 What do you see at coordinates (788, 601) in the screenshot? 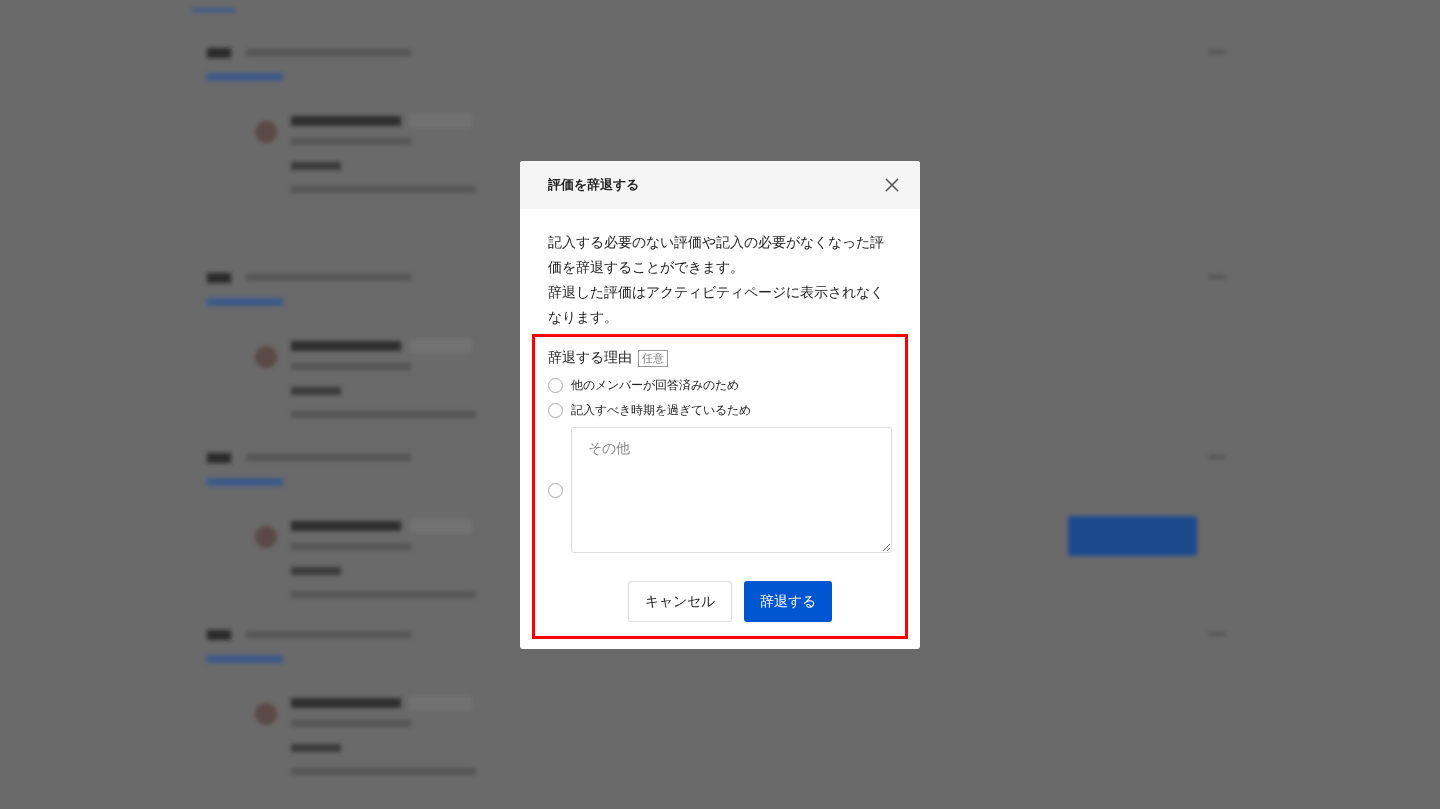
I see `decline-button: 辞退する` at bounding box center [788, 601].